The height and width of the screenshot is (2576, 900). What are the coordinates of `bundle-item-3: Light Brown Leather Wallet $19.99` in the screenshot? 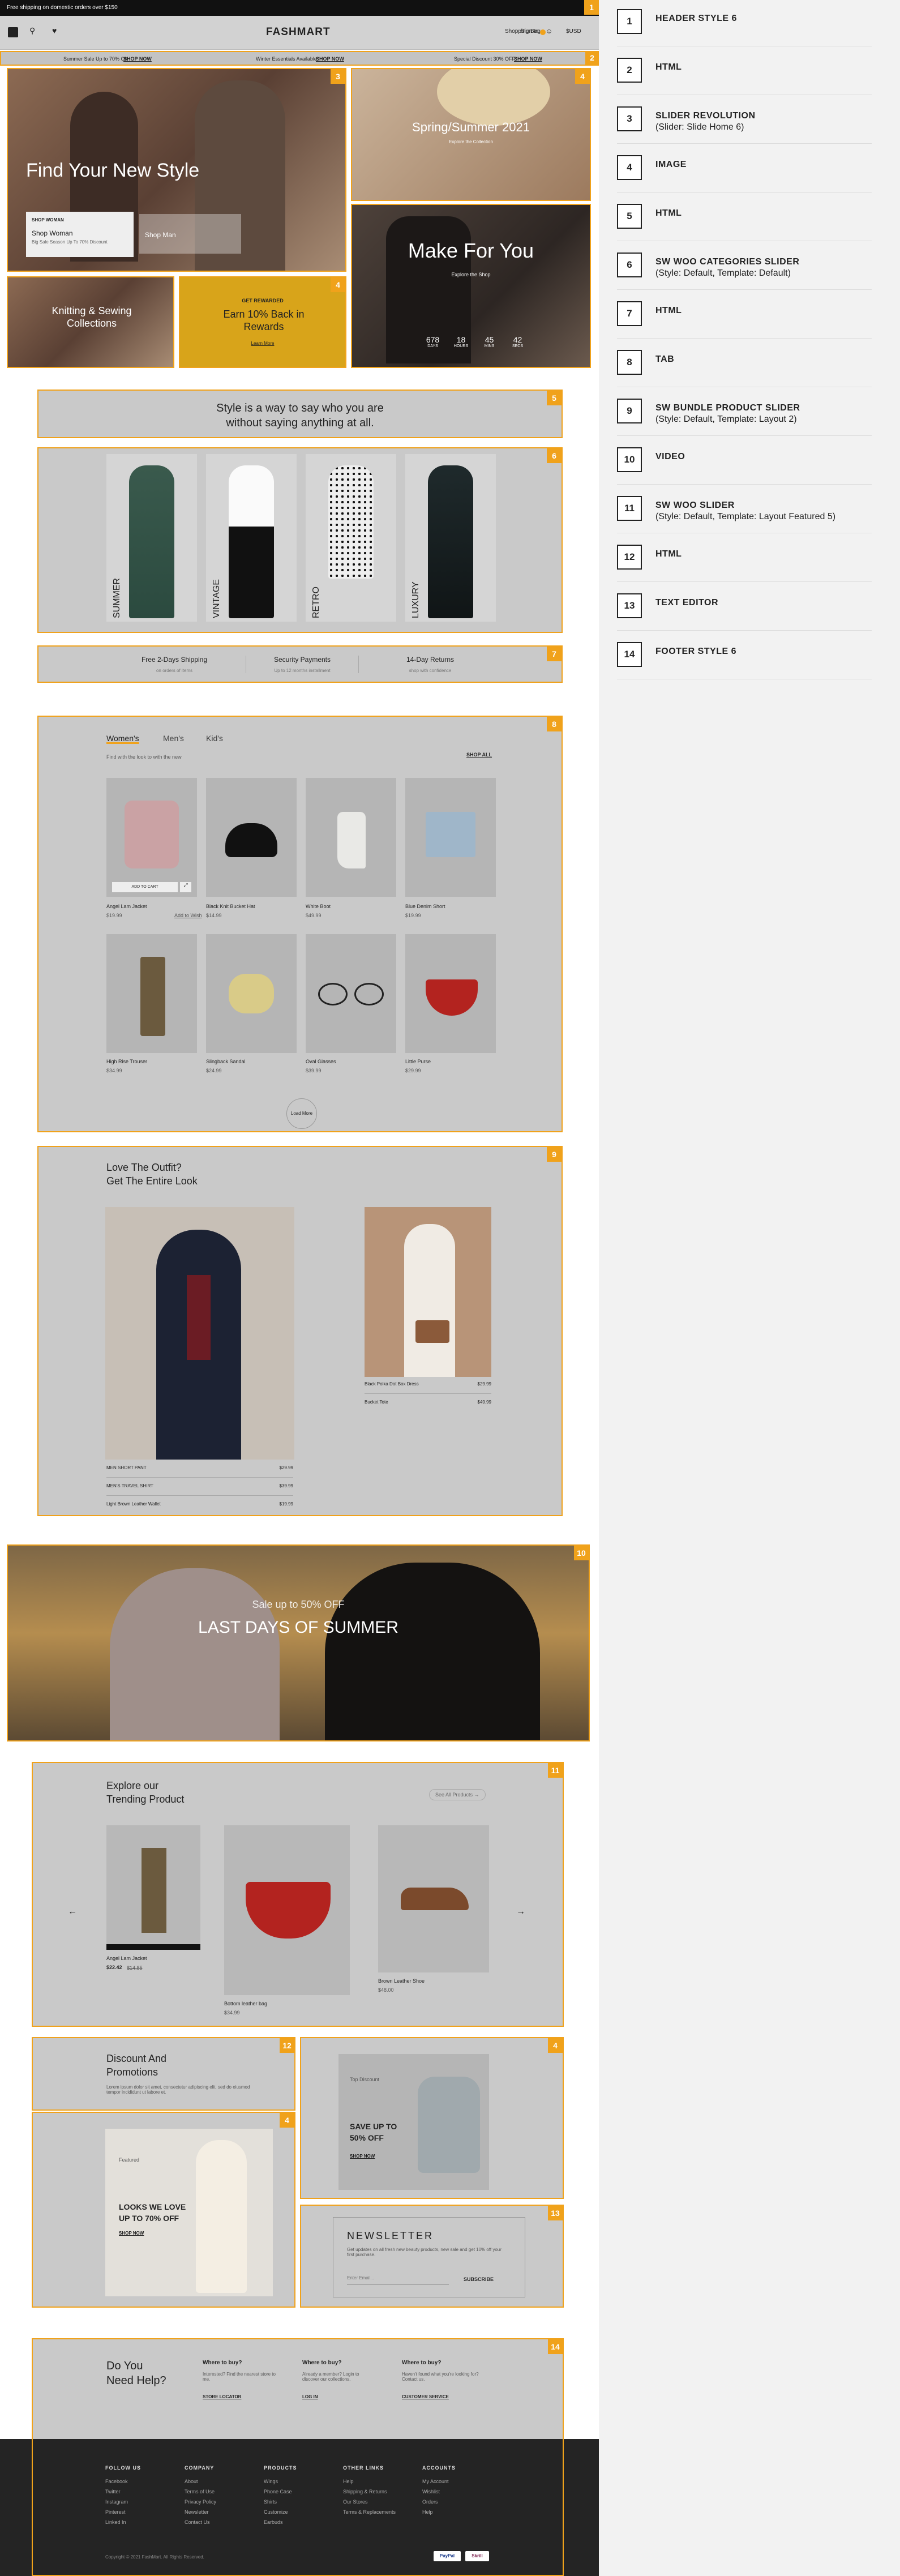 It's located at (199, 1507).